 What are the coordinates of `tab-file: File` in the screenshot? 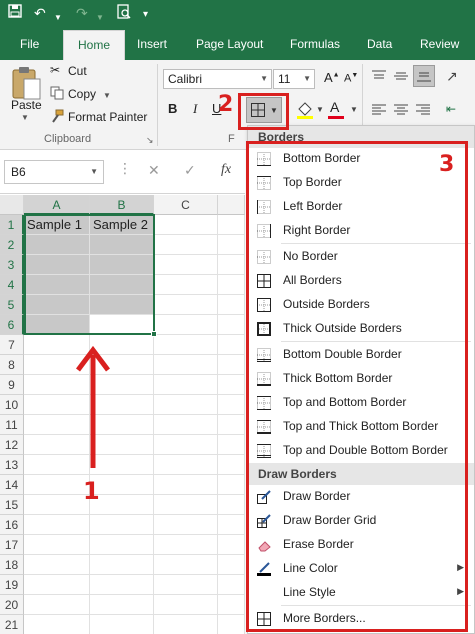 It's located at (29, 44).